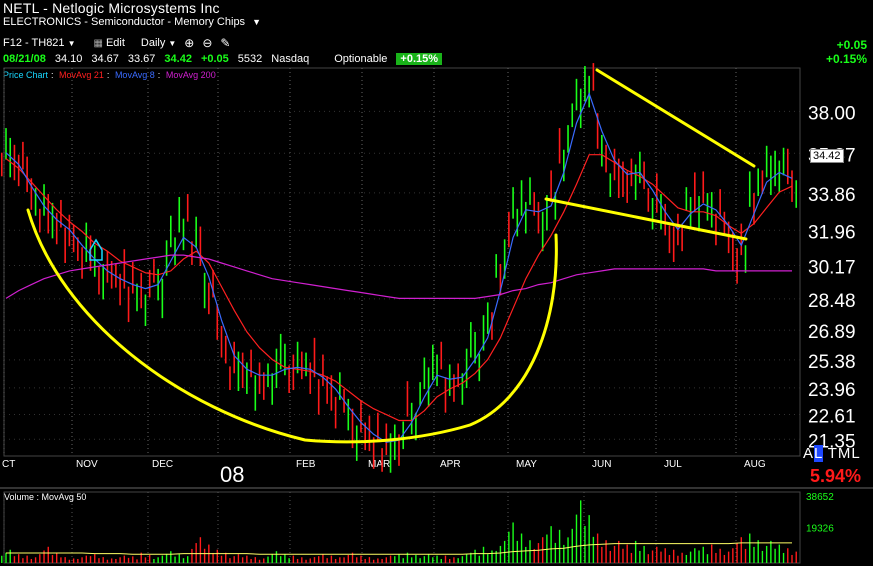 The image size is (873, 566). Describe the element at coordinates (832, 362) in the screenshot. I see `y-tick-label: 25.38` at that location.